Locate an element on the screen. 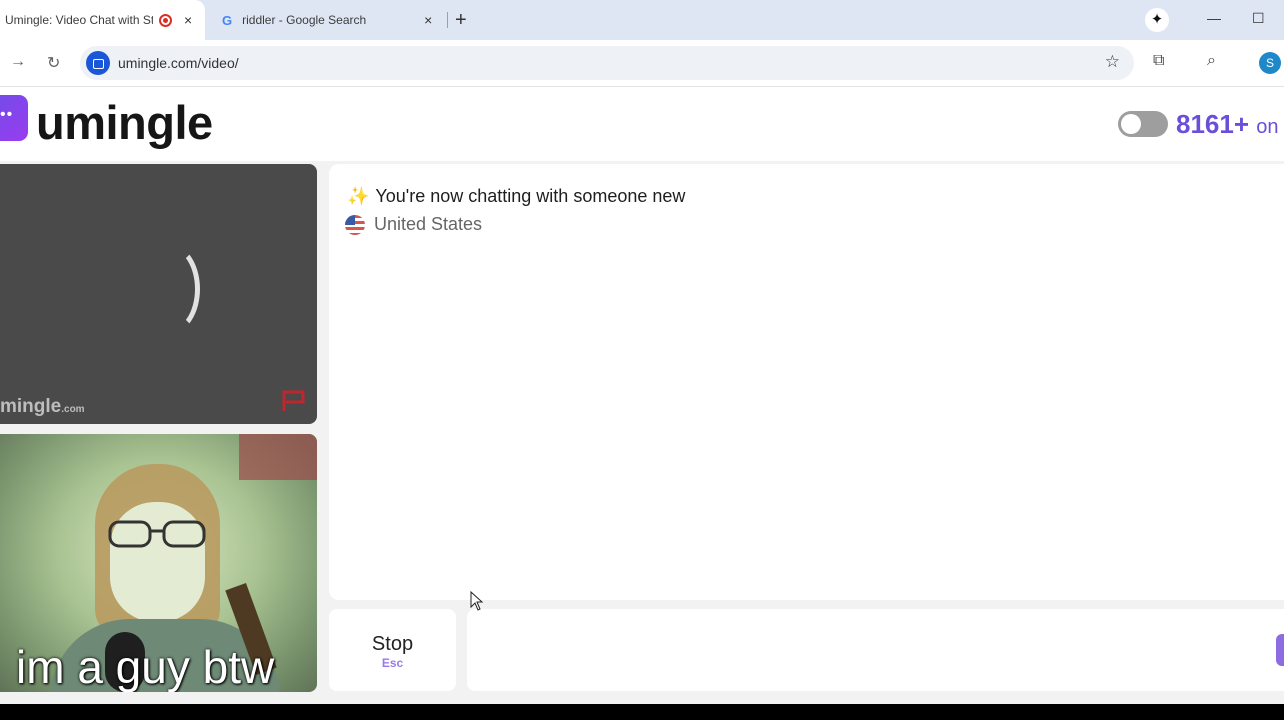 Image resolution: width=1284 pixels, height=720 pixels. system-message: ✨ You're now chatting with someone new is located at coordinates (516, 196).